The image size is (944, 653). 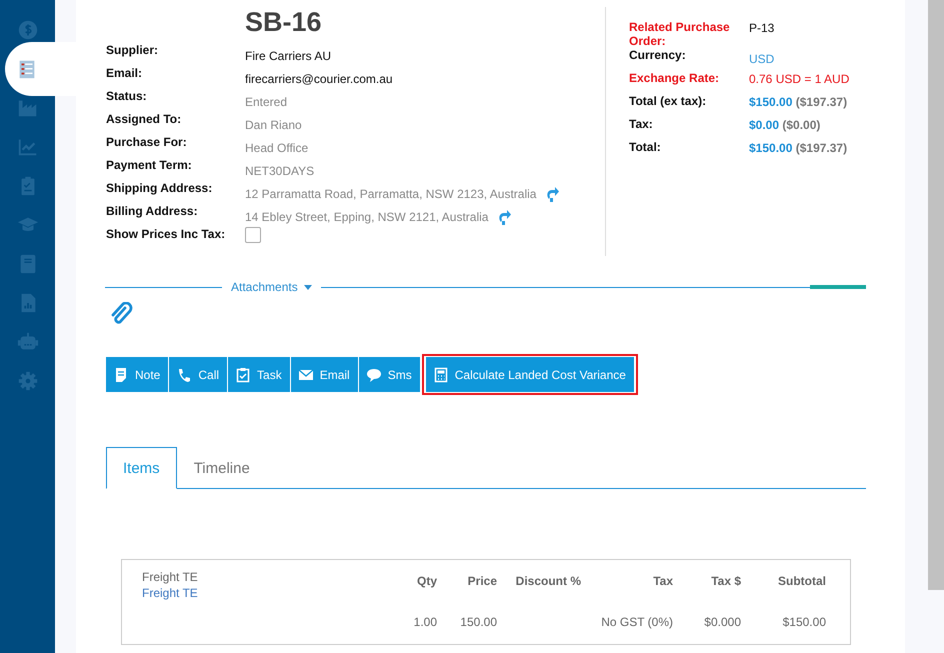 What do you see at coordinates (636, 622) in the screenshot?
I see `table-cell-text: No GST (0%)` at bounding box center [636, 622].